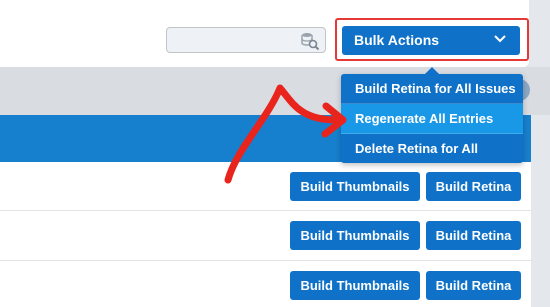 The height and width of the screenshot is (307, 550). What do you see at coordinates (432, 119) in the screenshot?
I see `menu-item-regenerate-all-entries: Regenerate All Entries` at bounding box center [432, 119].